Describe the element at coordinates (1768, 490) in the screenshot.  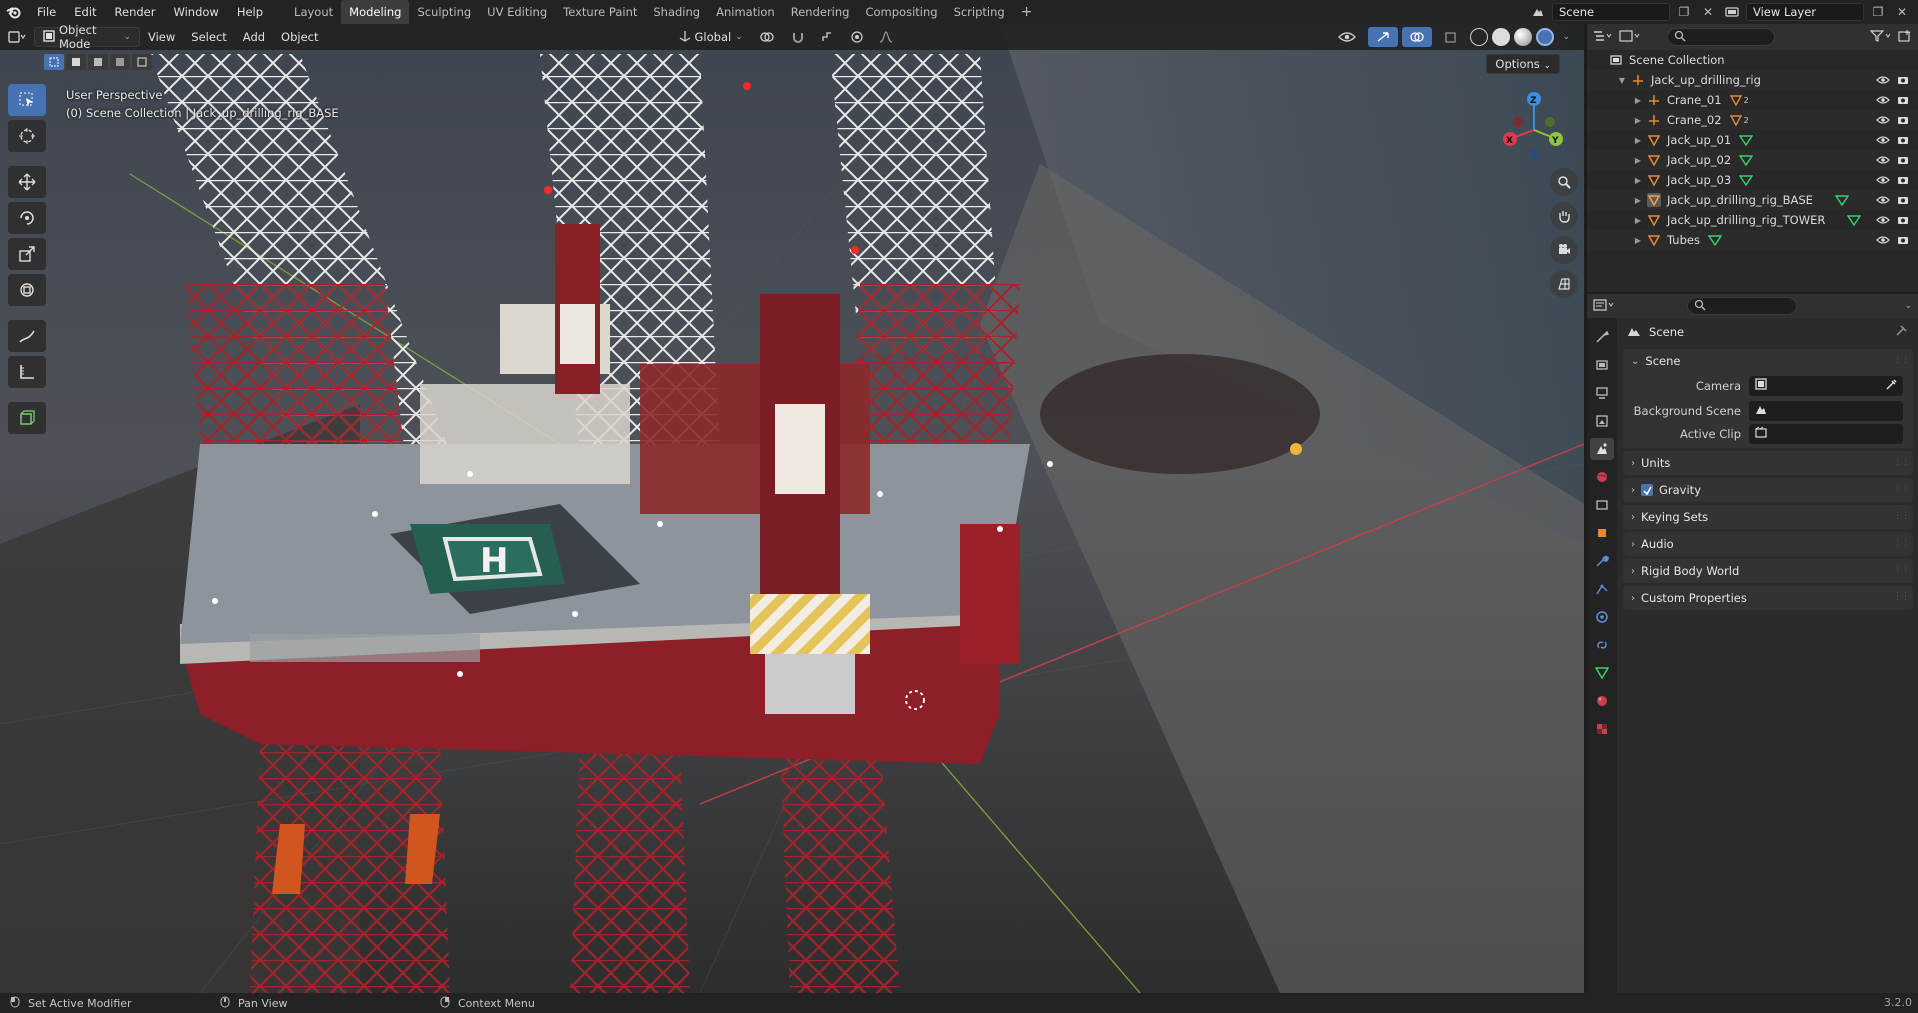
I see `gravity-panel-header: › Gravity ⋮⋮` at that location.